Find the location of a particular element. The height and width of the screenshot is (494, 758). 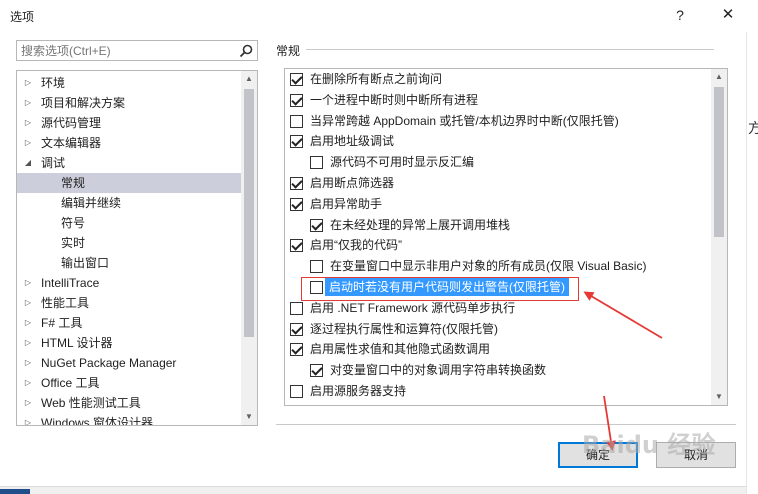

option-label: 在删除所有断点之前询问 is located at coordinates (376, 79).